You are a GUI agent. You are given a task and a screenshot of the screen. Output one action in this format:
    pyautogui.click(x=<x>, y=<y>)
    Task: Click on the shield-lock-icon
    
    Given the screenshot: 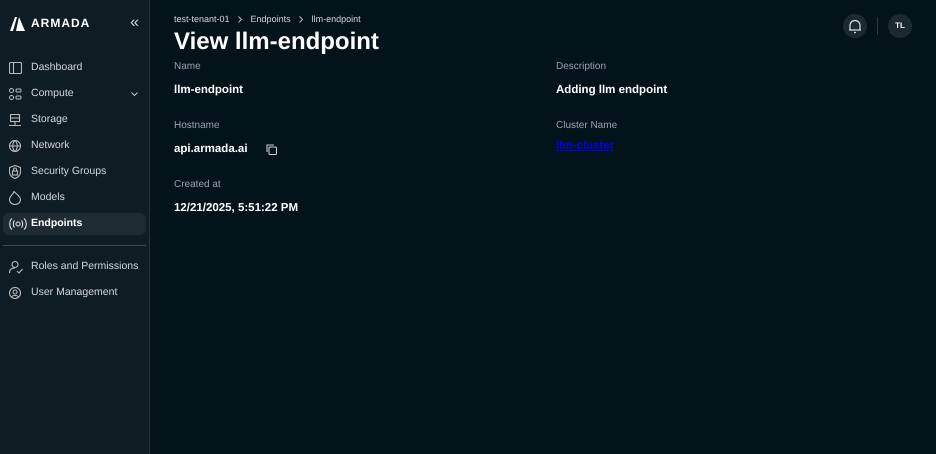 What is the action you would take?
    pyautogui.click(x=15, y=172)
    